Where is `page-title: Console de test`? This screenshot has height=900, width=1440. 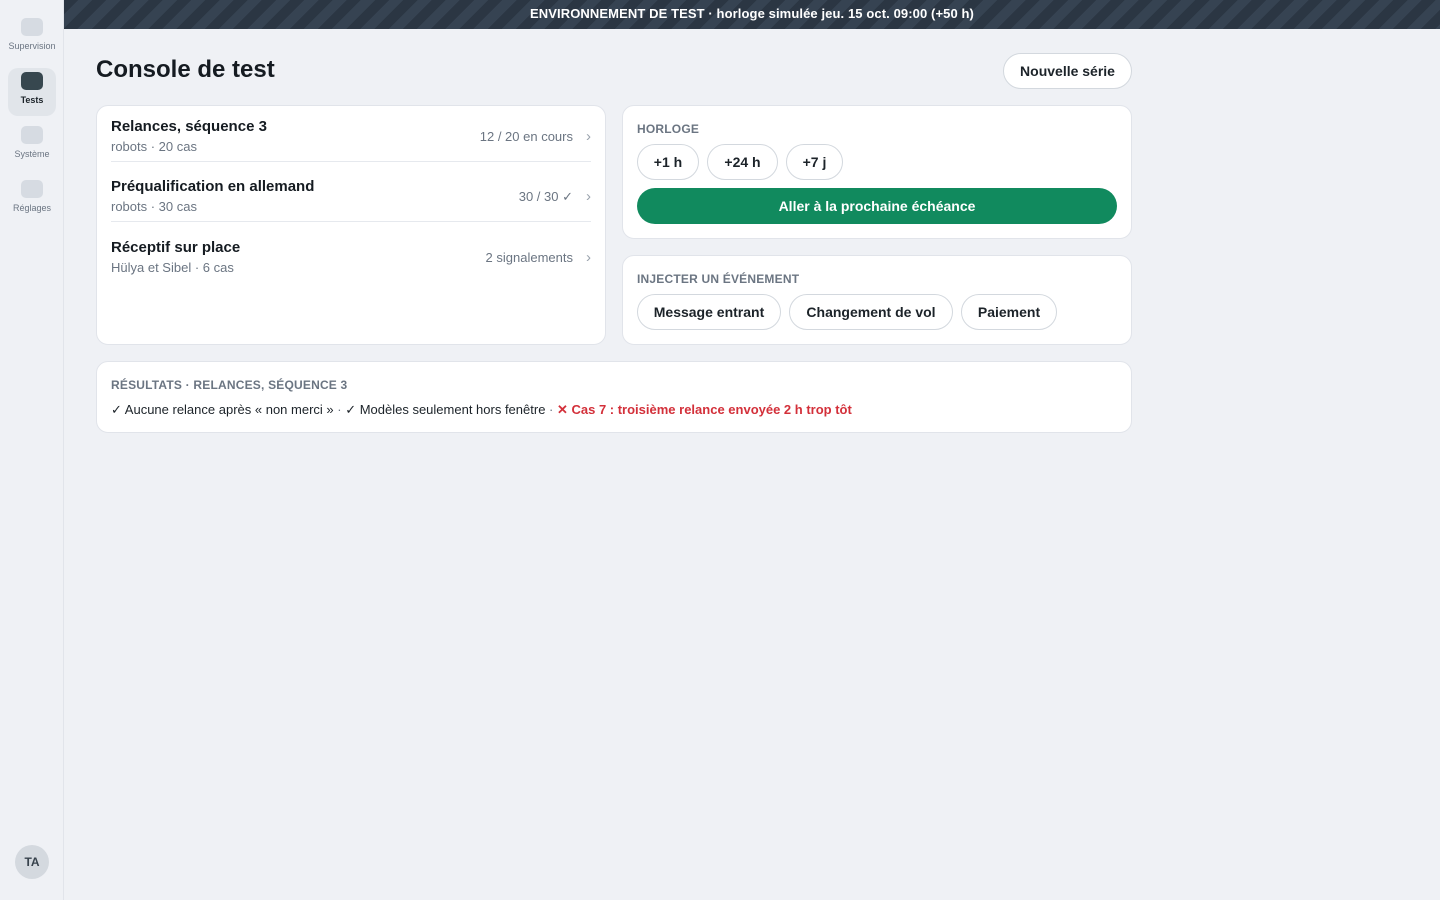 page-title: Console de test is located at coordinates (185, 69).